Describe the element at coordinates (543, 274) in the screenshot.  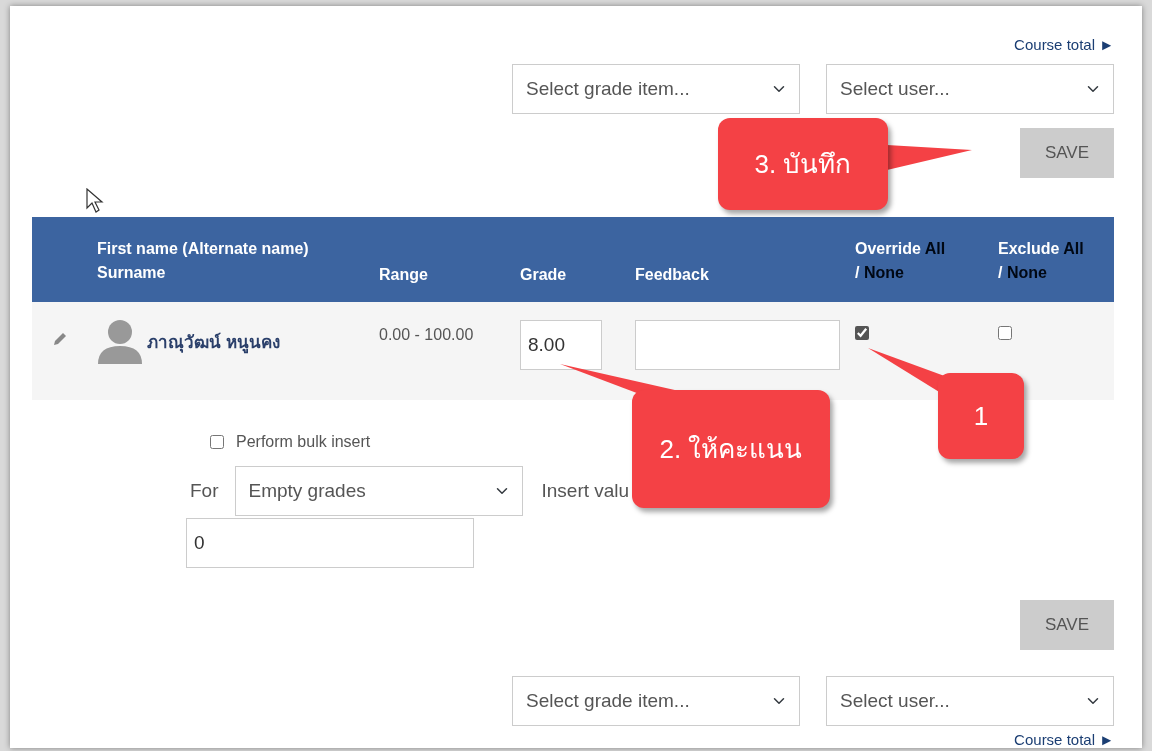
I see `column-header: Grade` at that location.